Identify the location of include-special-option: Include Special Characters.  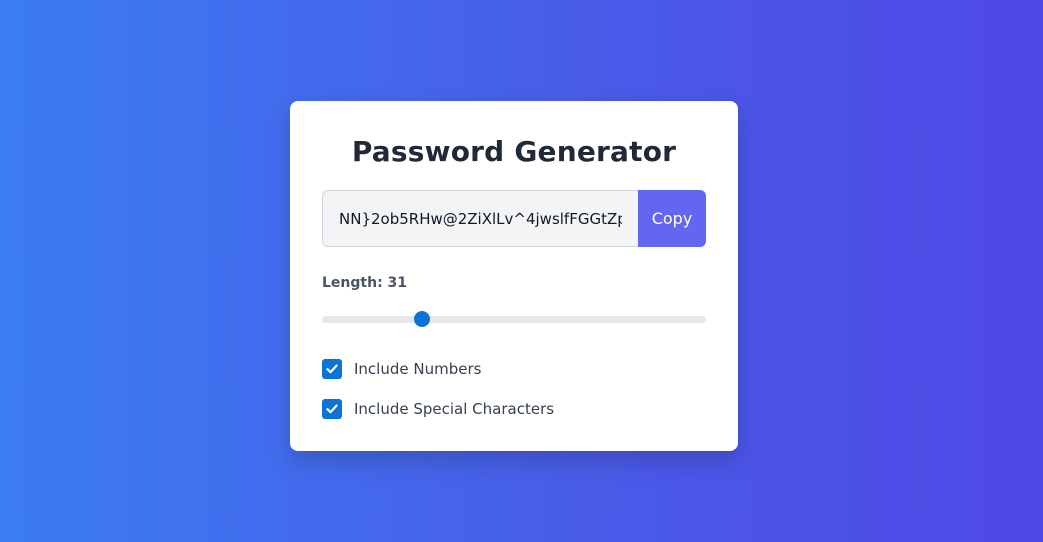
(514, 409).